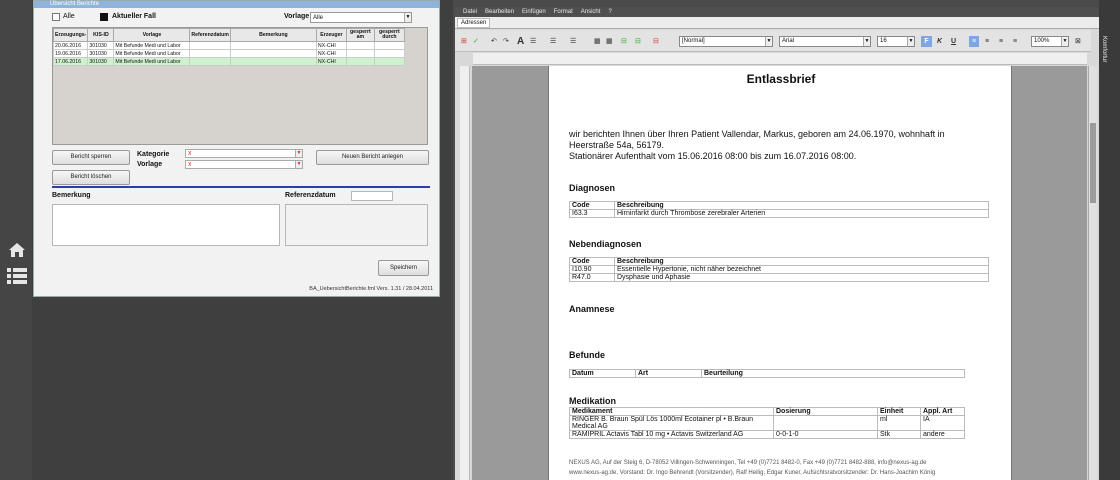  Describe the element at coordinates (587, 355) in the screenshot. I see `befunde-heading: Befunde` at that location.